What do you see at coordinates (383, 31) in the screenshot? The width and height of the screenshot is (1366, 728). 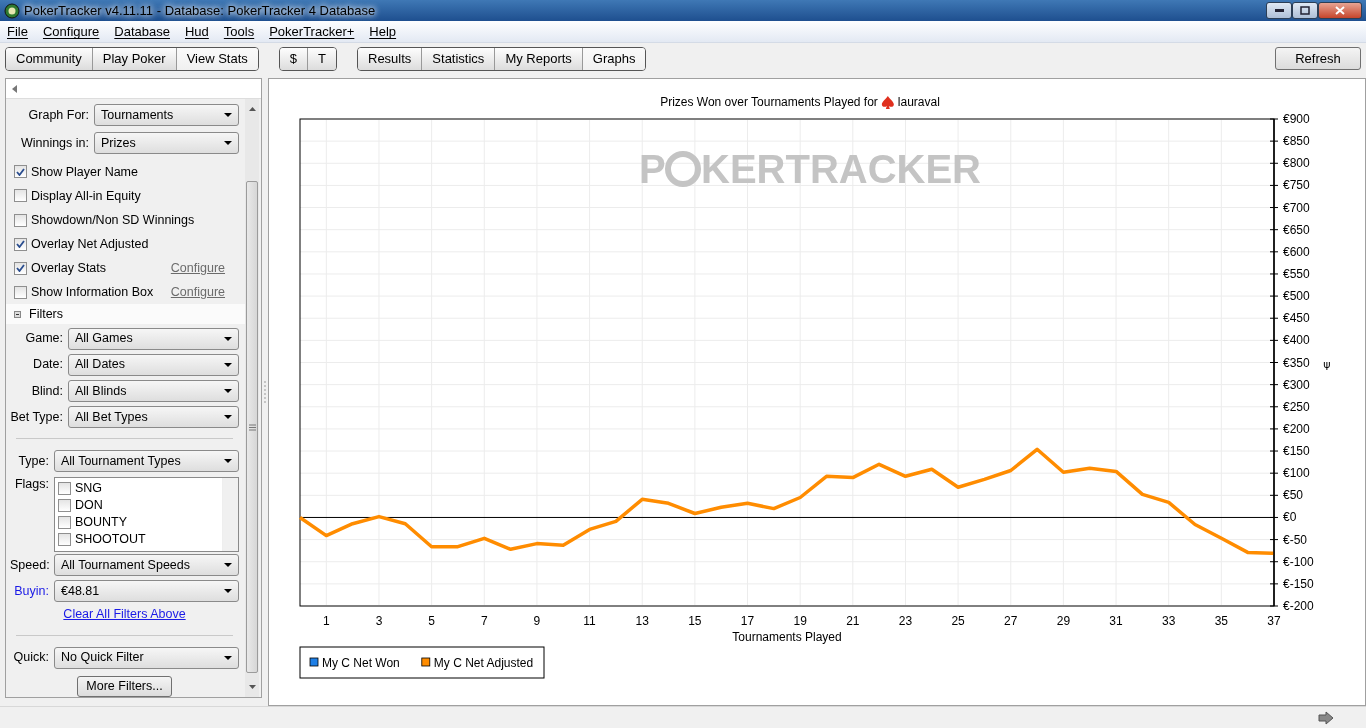 I see `menu-item: Help` at bounding box center [383, 31].